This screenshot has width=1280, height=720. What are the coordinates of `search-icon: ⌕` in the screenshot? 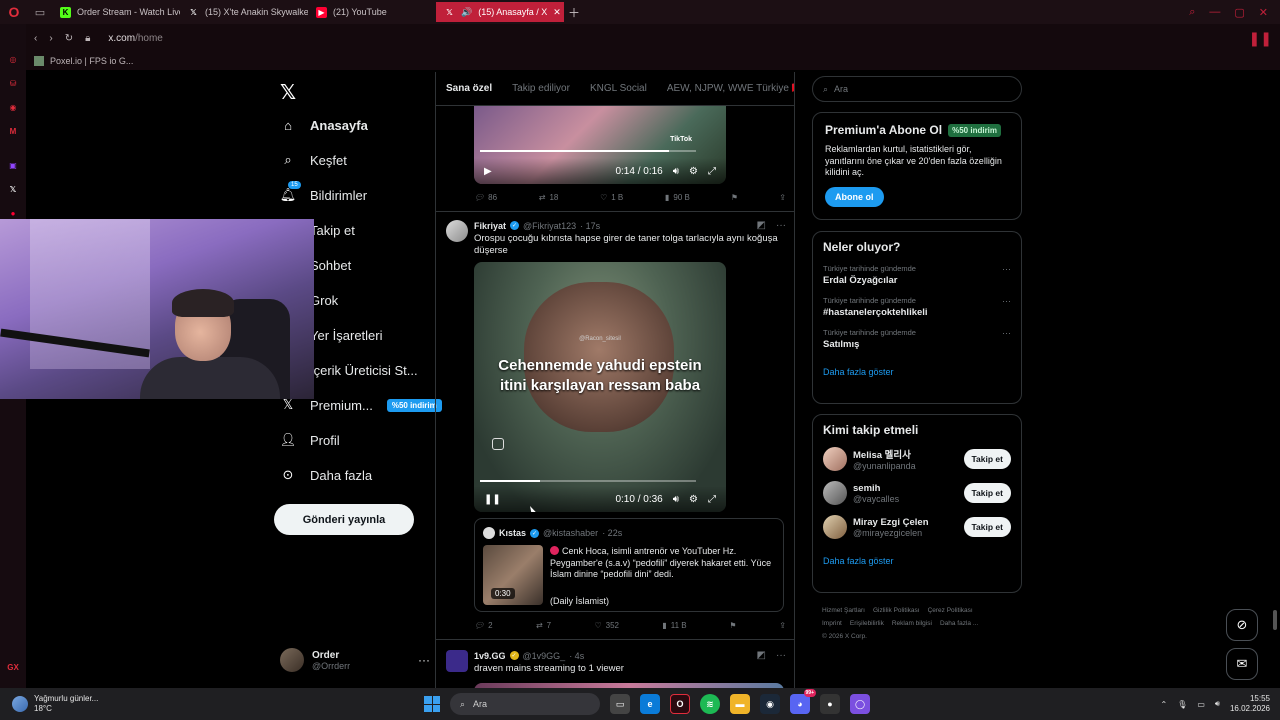 It's located at (1192, 12).